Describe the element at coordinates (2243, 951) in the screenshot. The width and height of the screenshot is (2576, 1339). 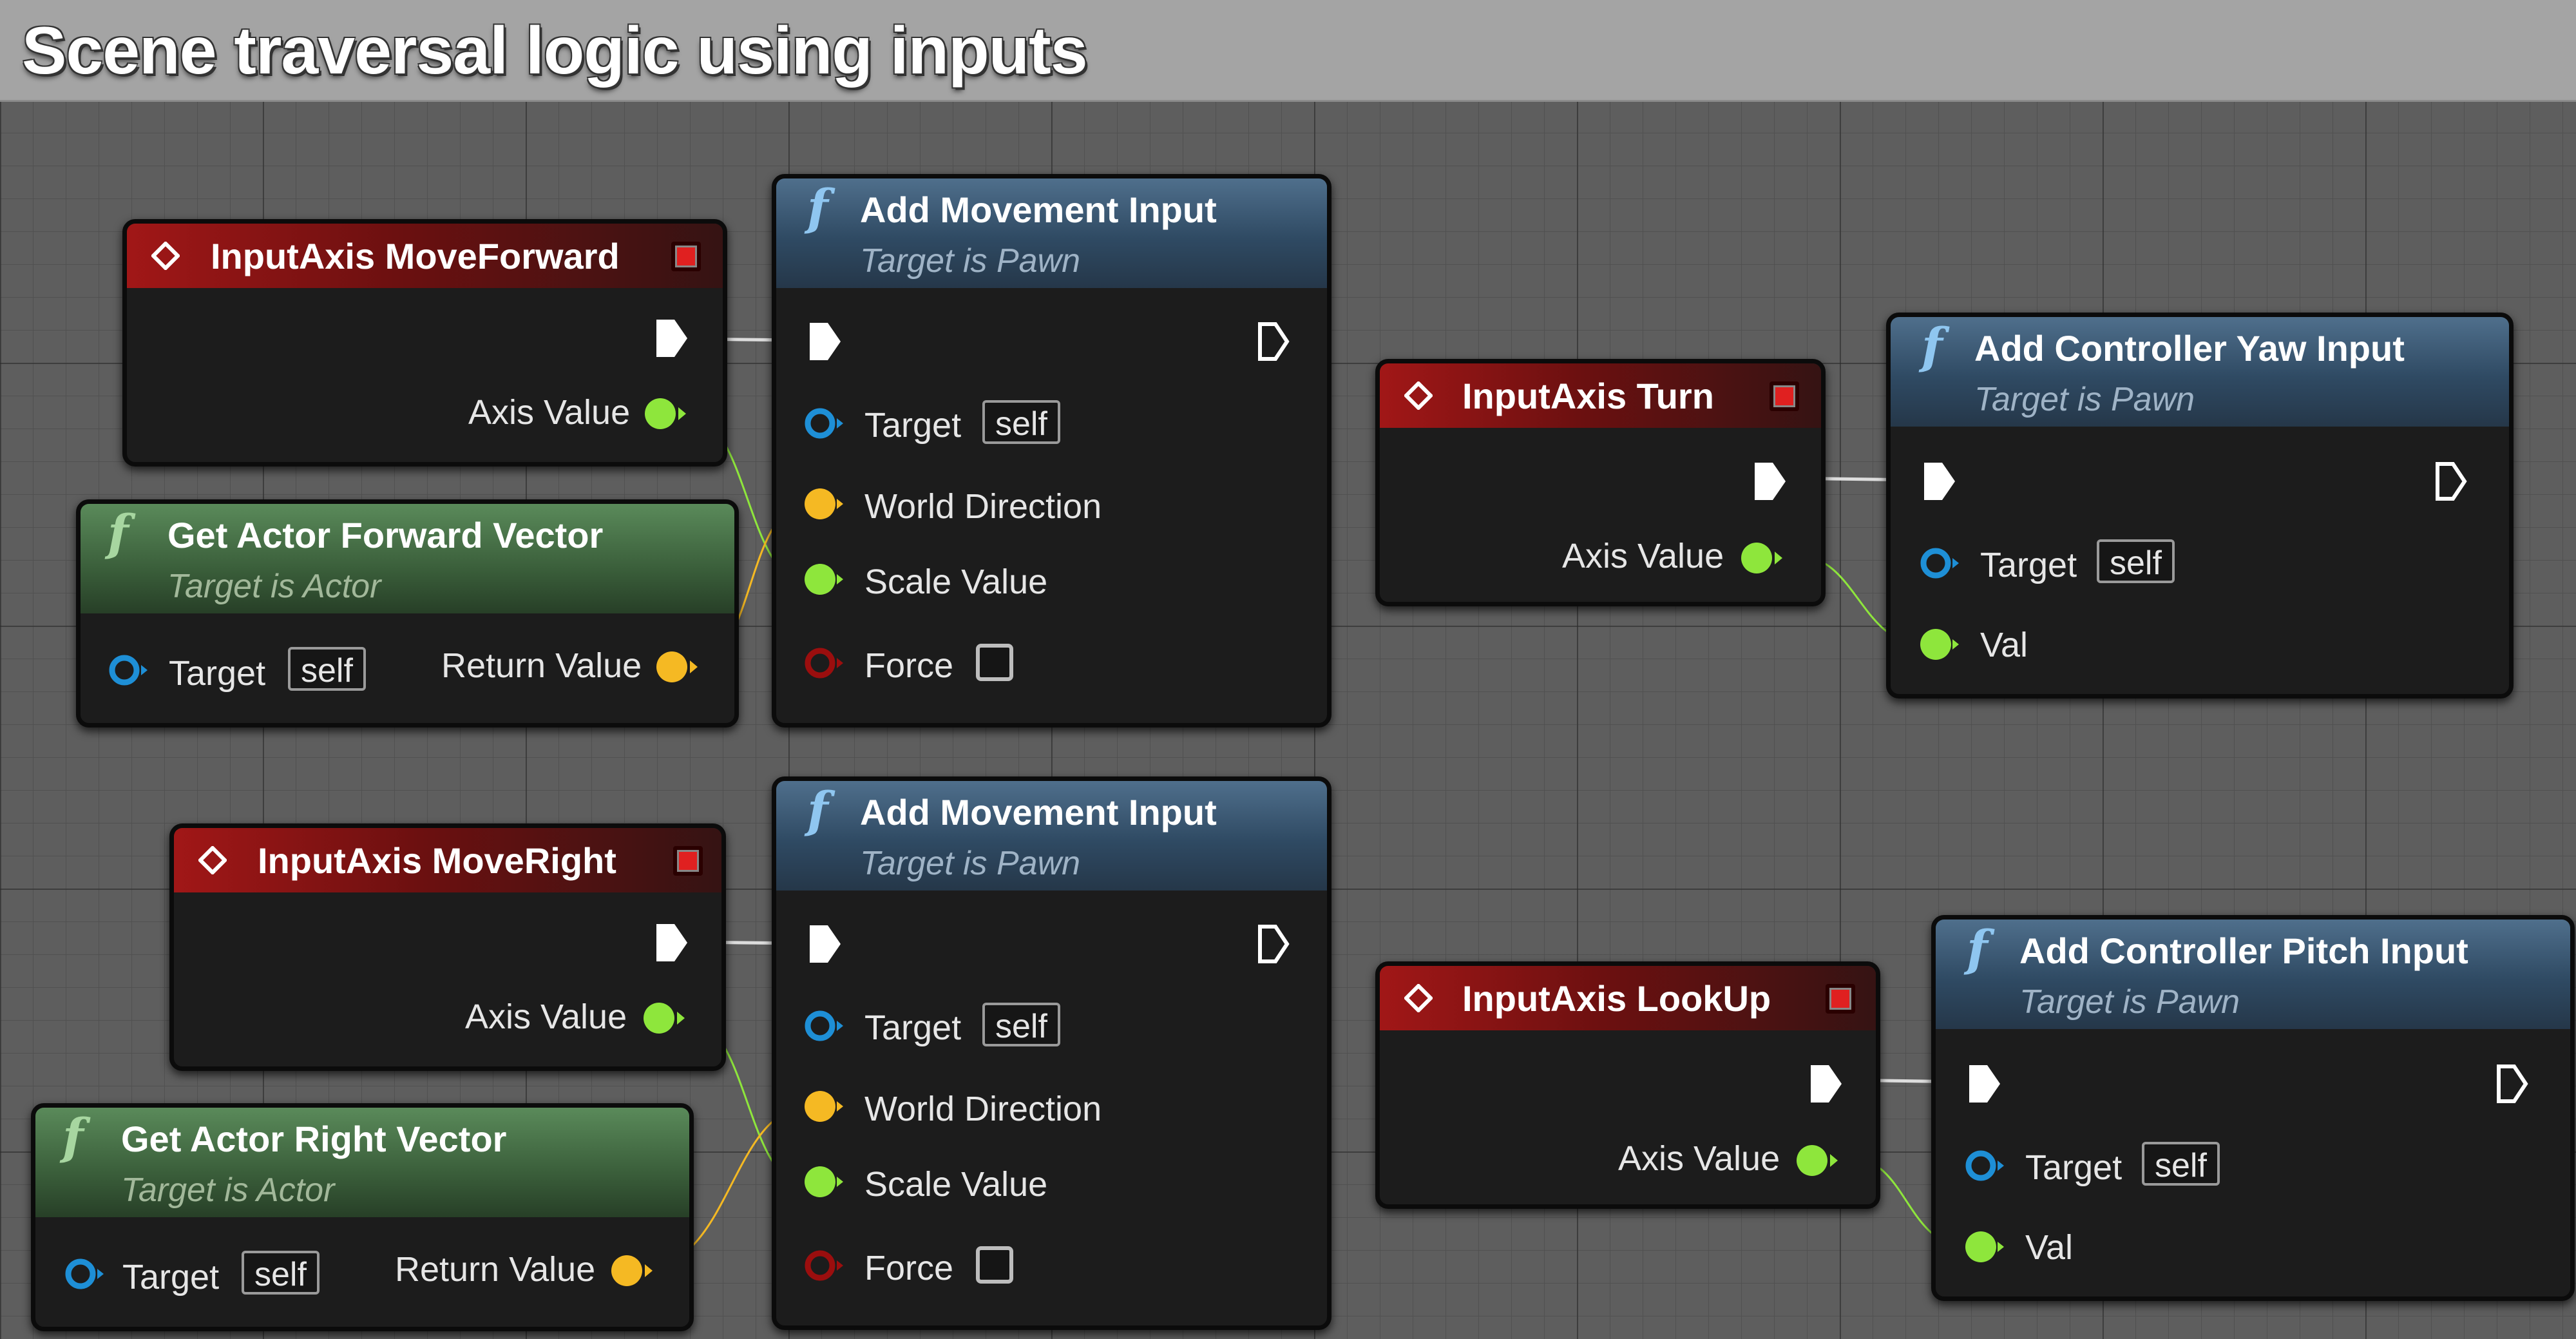
I see `node-title: Add Controller Pitch Input` at that location.